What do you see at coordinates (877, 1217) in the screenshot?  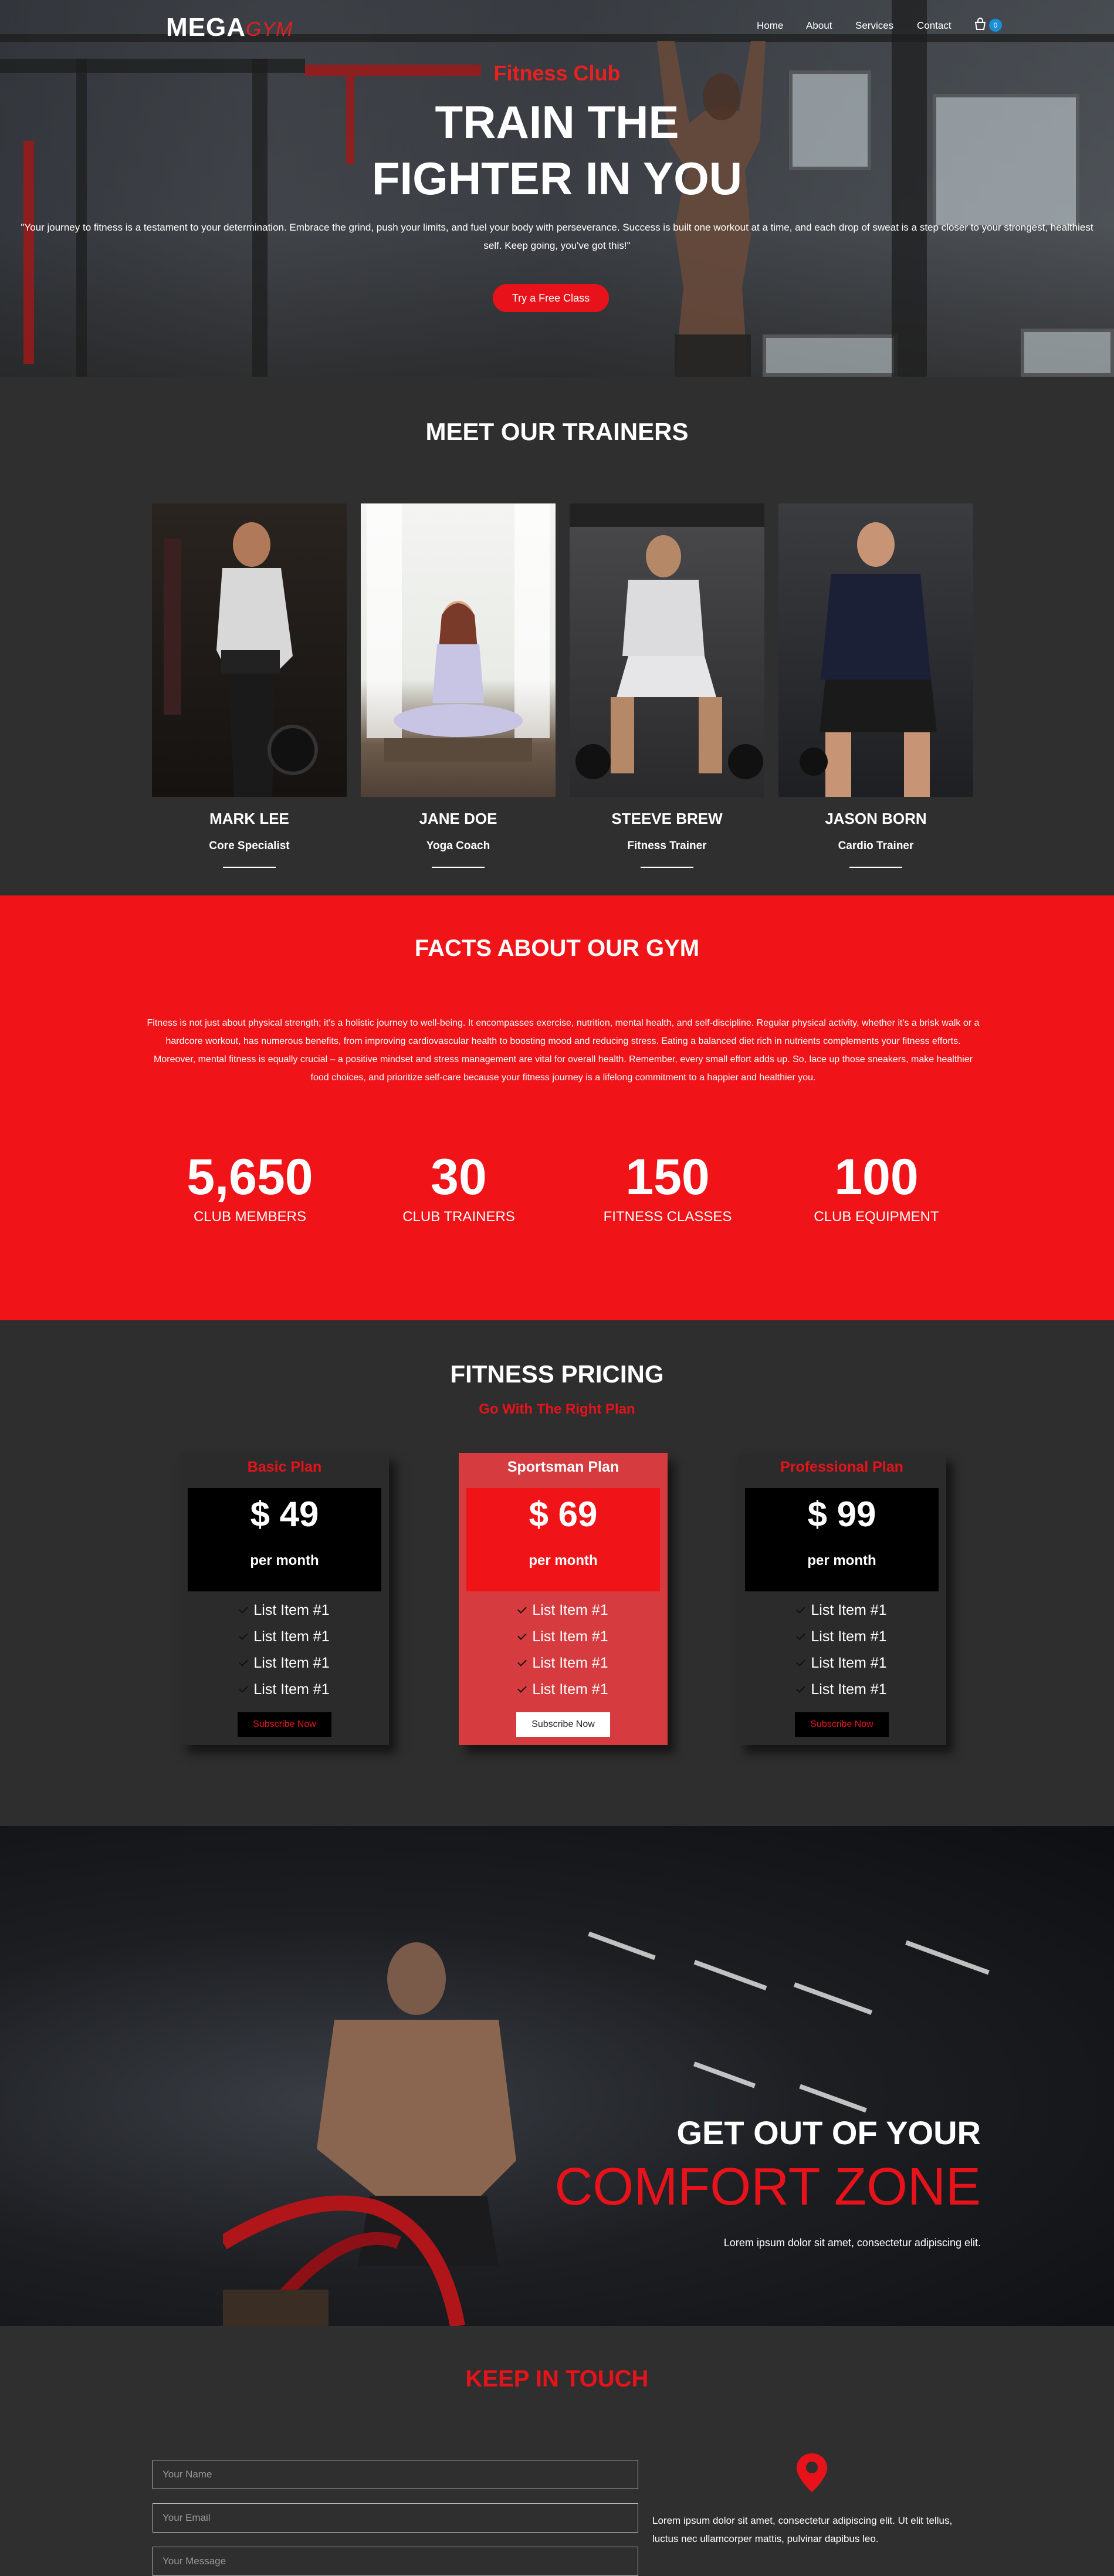 I see `stat-label: CLUB EQUIPMENT` at bounding box center [877, 1217].